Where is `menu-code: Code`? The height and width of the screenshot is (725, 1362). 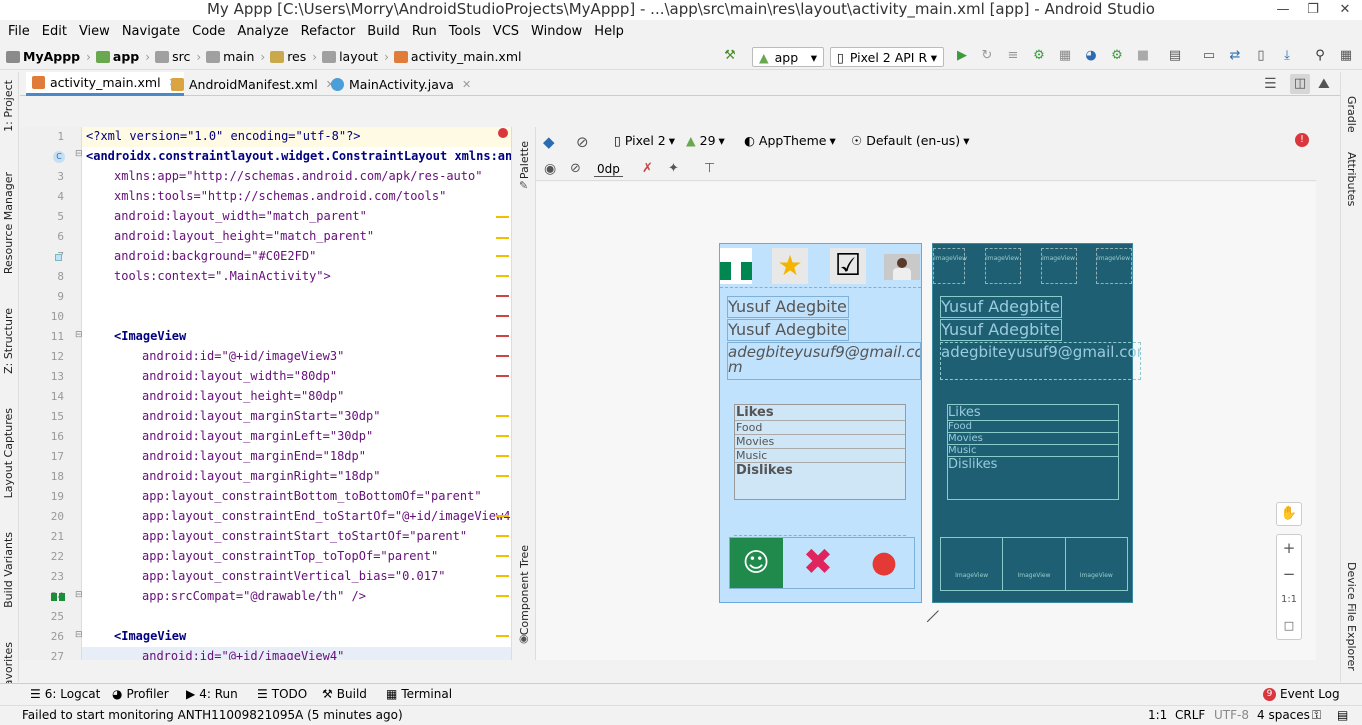
menu-code: Code is located at coordinates (208, 31).